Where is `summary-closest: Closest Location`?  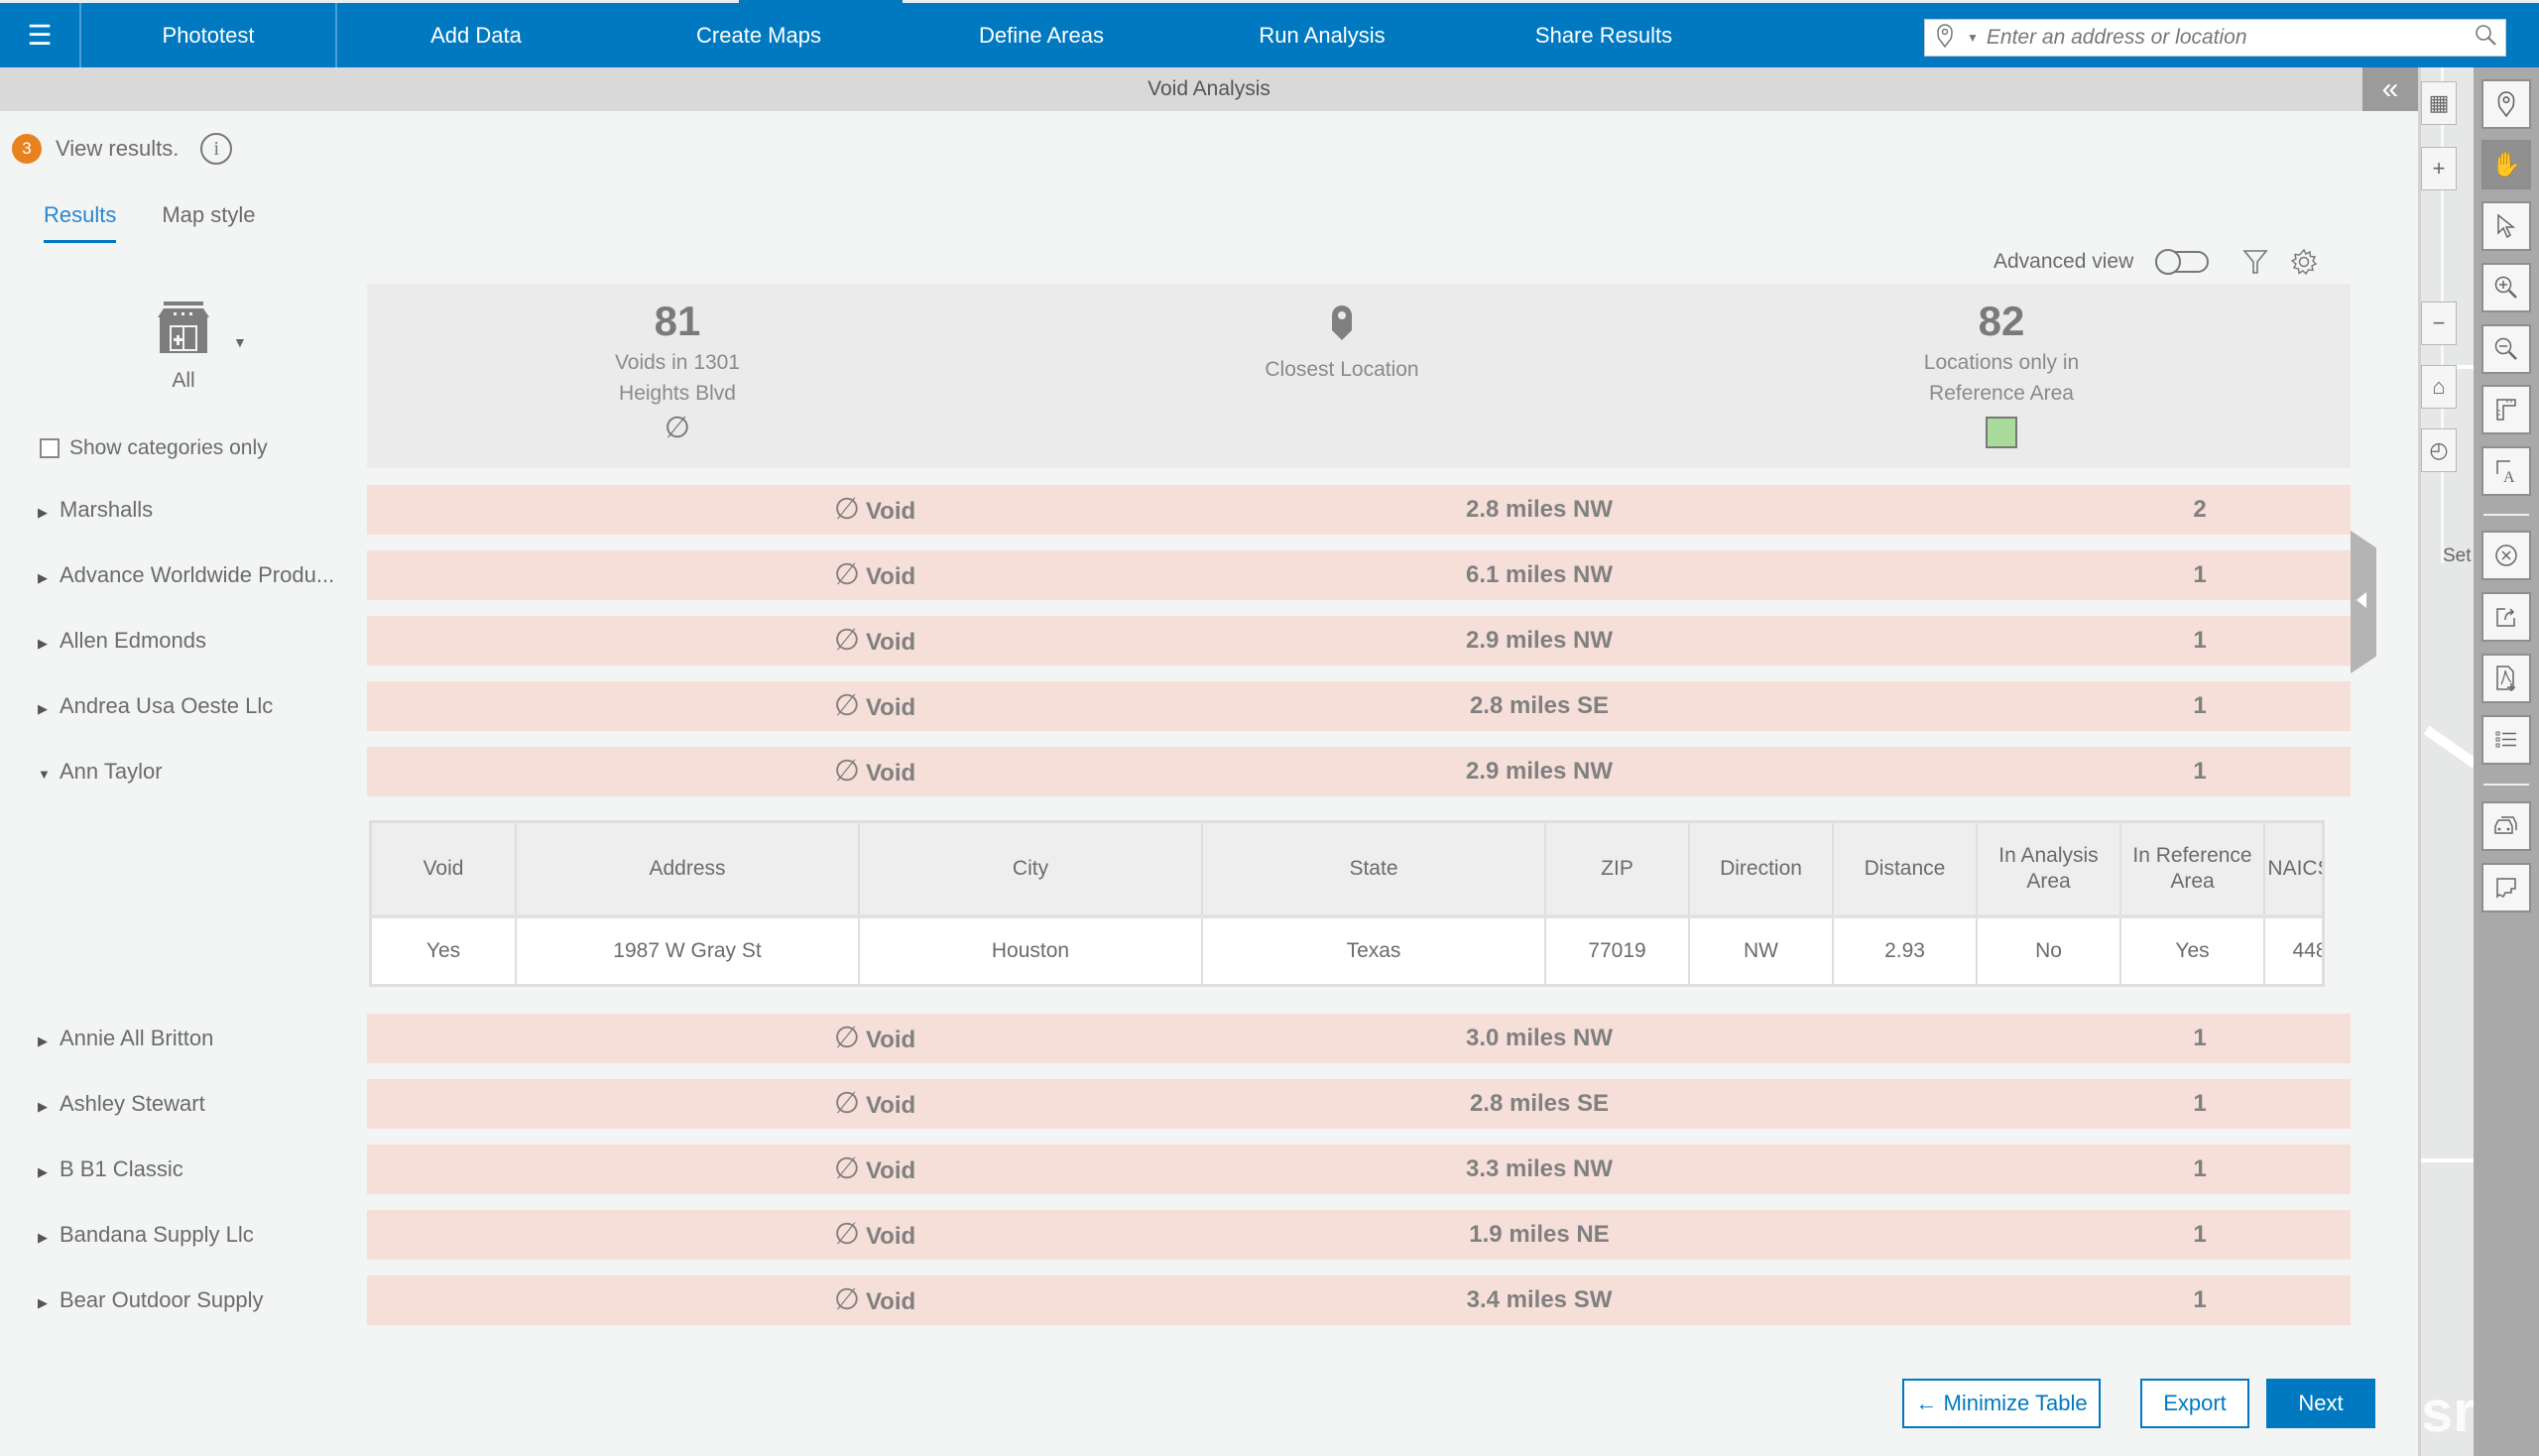 summary-closest: Closest Location is located at coordinates (1342, 333).